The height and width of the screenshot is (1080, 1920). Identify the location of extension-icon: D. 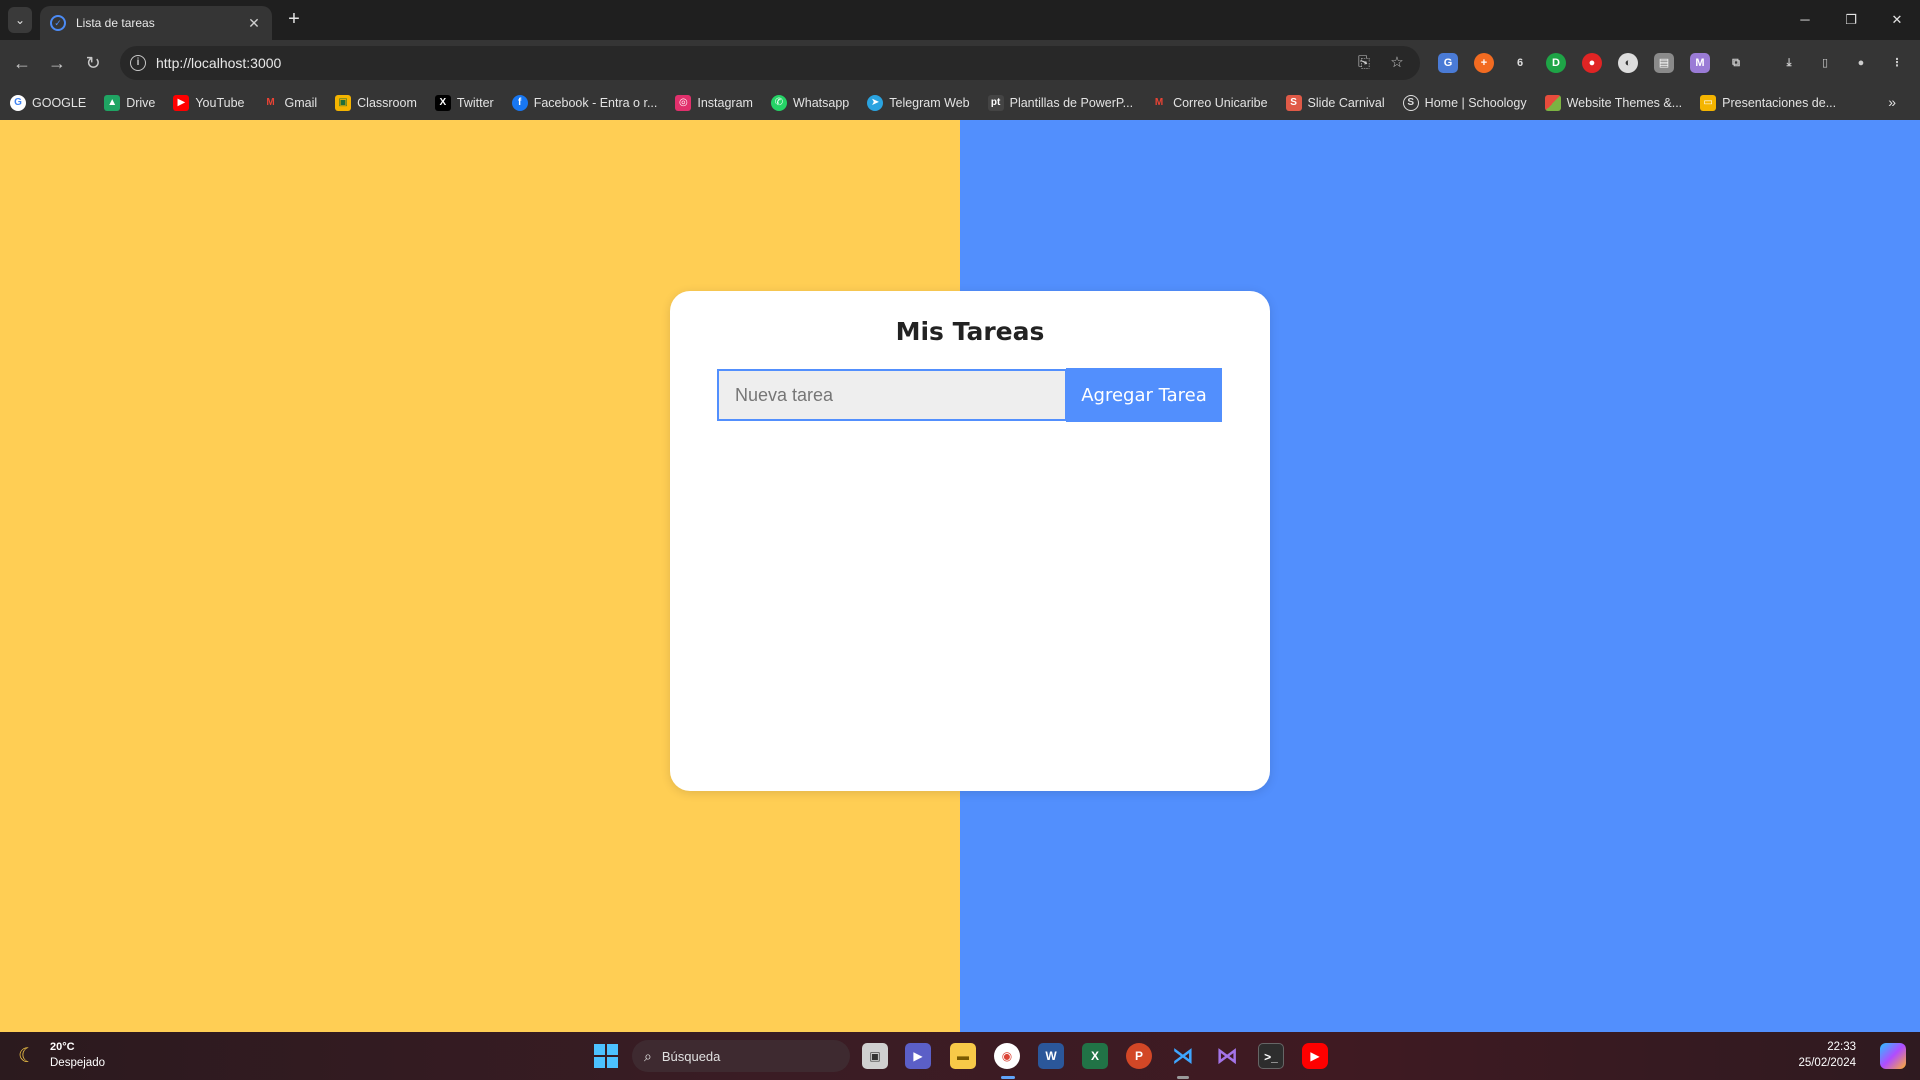
(1556, 63).